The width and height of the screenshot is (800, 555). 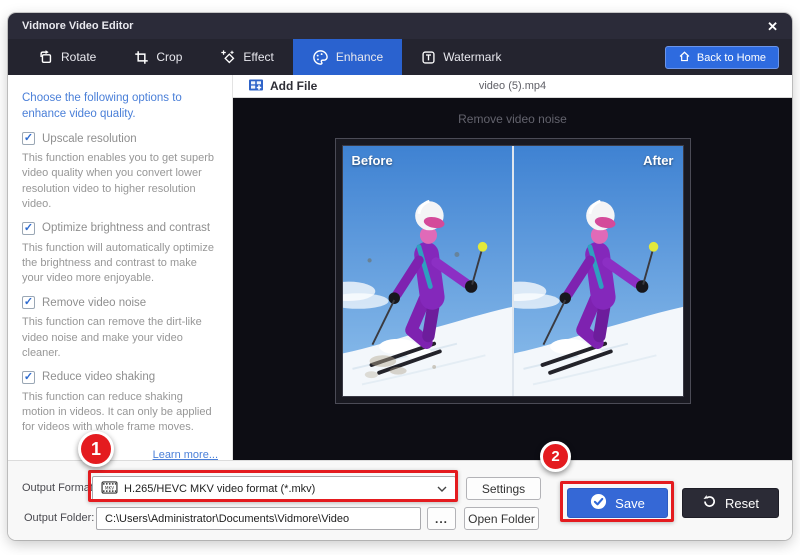 I want to click on effect-icon, so click(x=228, y=57).